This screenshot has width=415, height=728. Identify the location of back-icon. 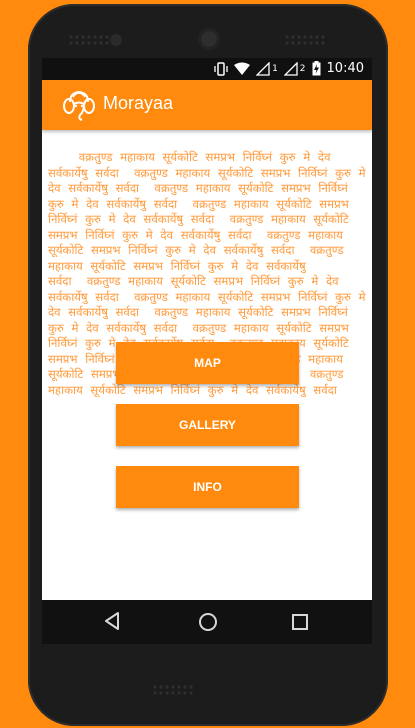
(112, 621).